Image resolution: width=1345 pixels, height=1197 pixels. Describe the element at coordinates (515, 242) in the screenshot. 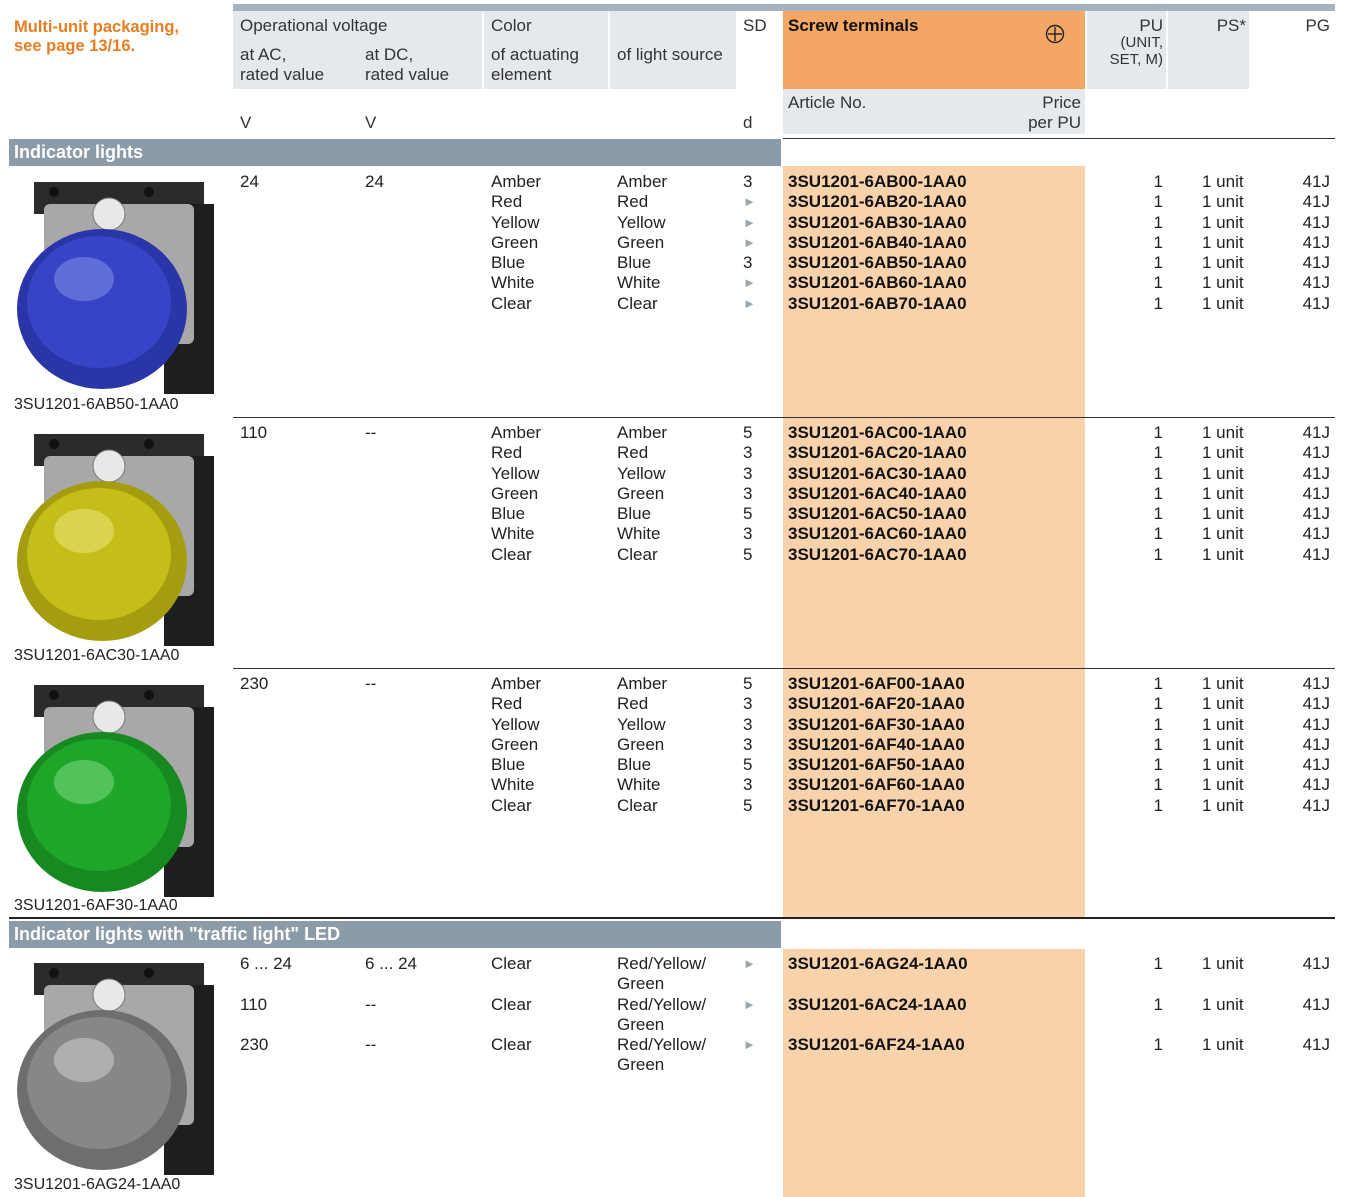

I see `actuating-color: Green` at that location.